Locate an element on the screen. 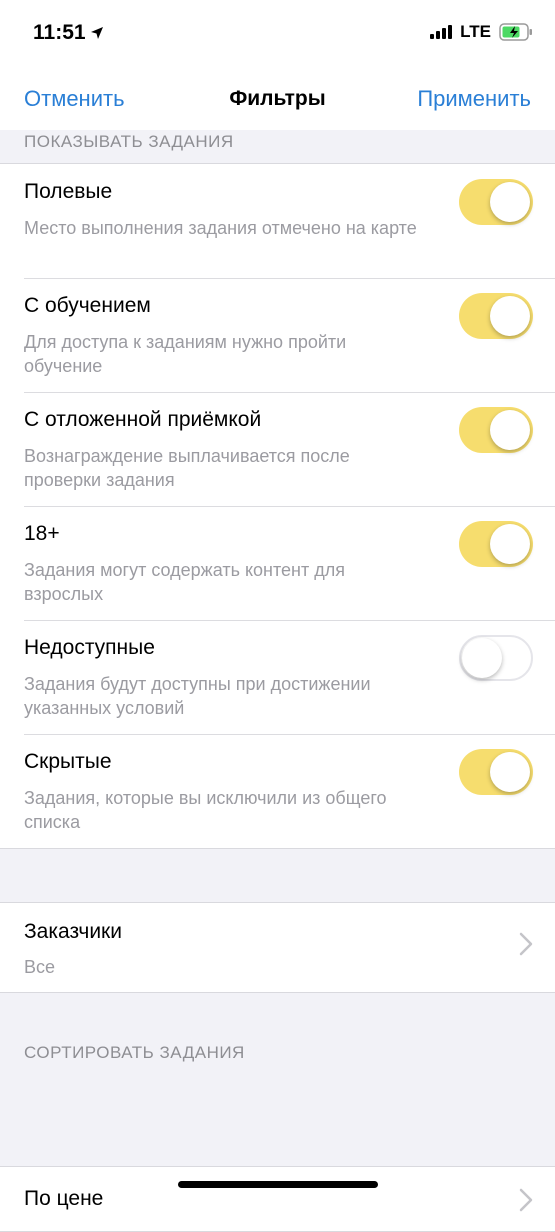  filter-title: С отложенной приёмкой is located at coordinates (143, 419).